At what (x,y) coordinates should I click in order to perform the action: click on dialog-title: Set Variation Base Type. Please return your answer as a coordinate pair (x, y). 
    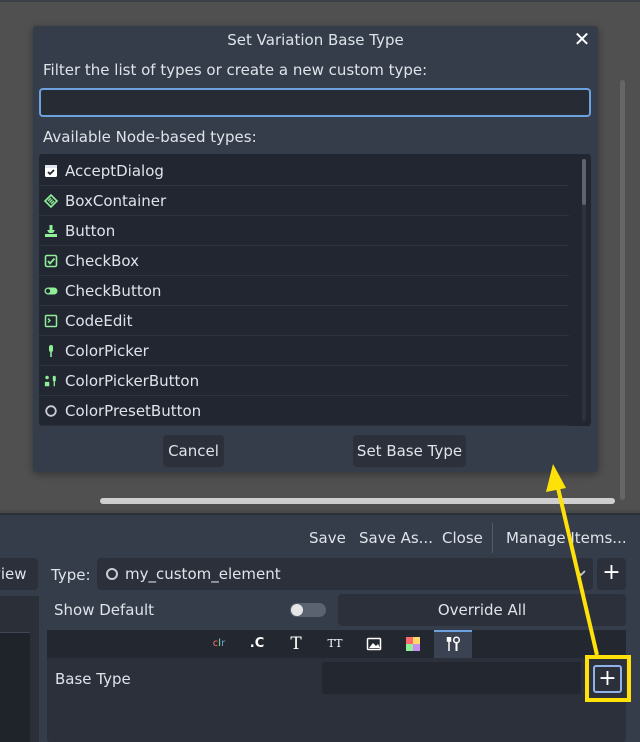
    Looking at the image, I should click on (315, 40).